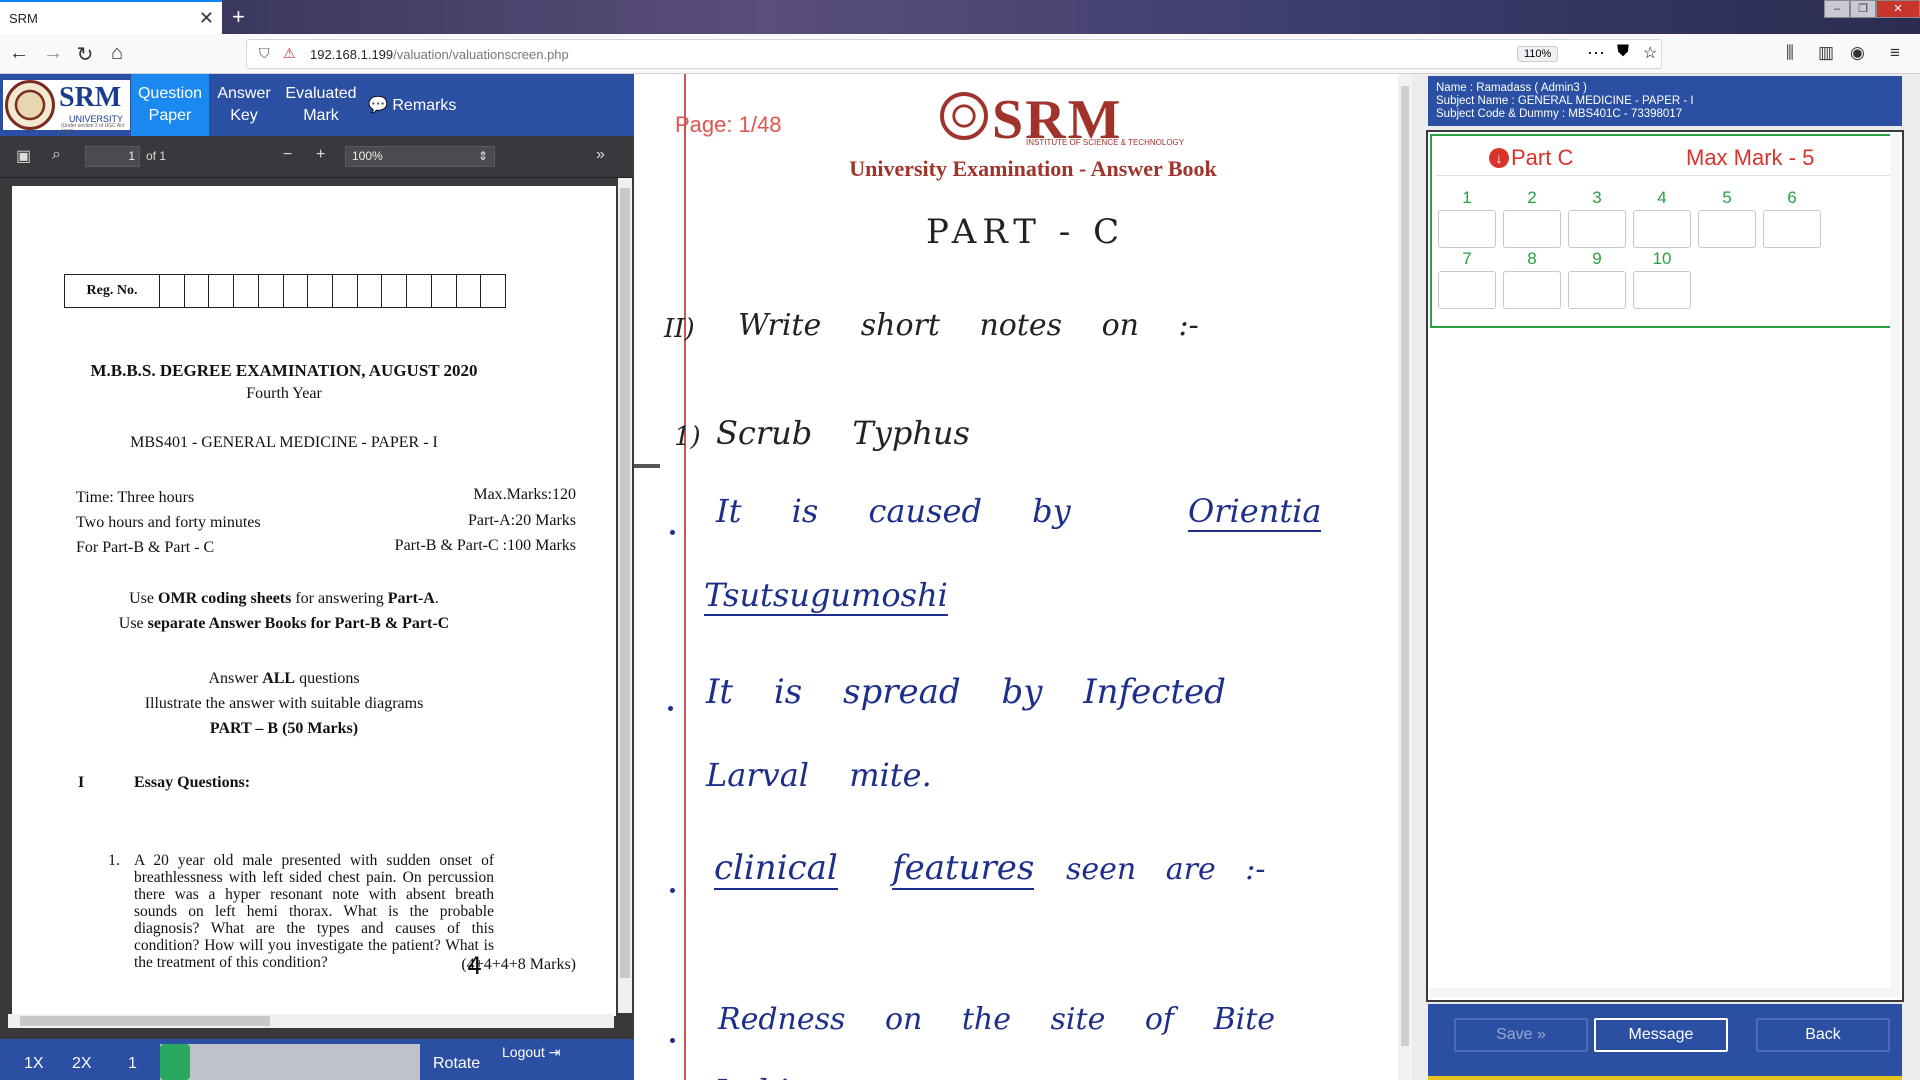 The width and height of the screenshot is (1920, 1080). What do you see at coordinates (893, 511) in the screenshot?
I see `answer-line: It is caused by` at bounding box center [893, 511].